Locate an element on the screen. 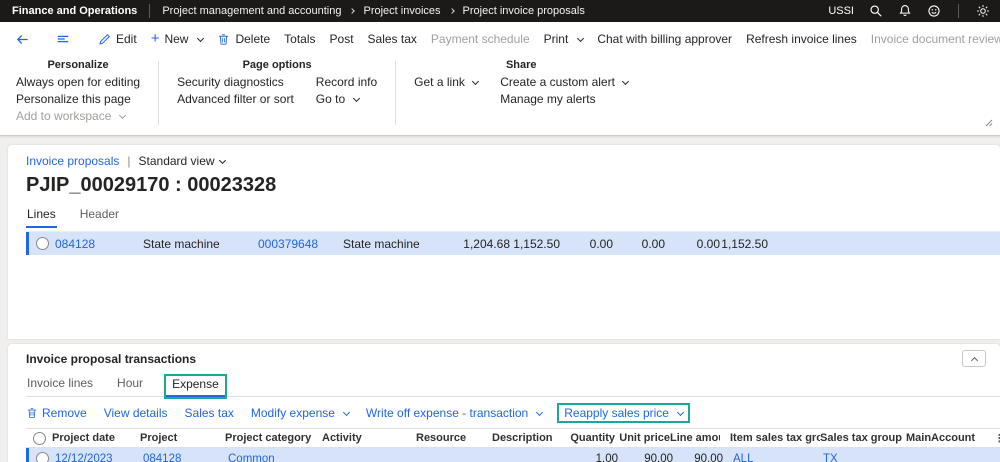 The height and width of the screenshot is (462, 1000). refresh-invoice-lines-button: Refresh invoice lines is located at coordinates (801, 39).